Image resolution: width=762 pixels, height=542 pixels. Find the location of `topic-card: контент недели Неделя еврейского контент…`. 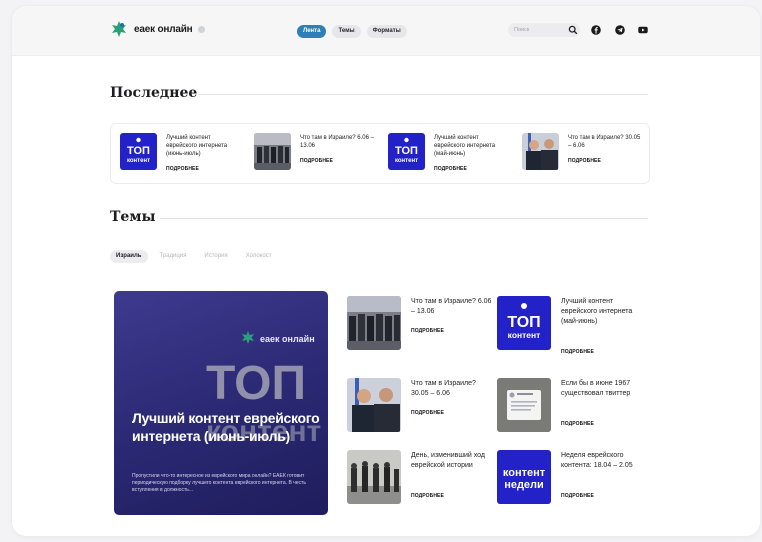

topic-card: контент недели Неделя еврейского контент… is located at coordinates (572, 480).